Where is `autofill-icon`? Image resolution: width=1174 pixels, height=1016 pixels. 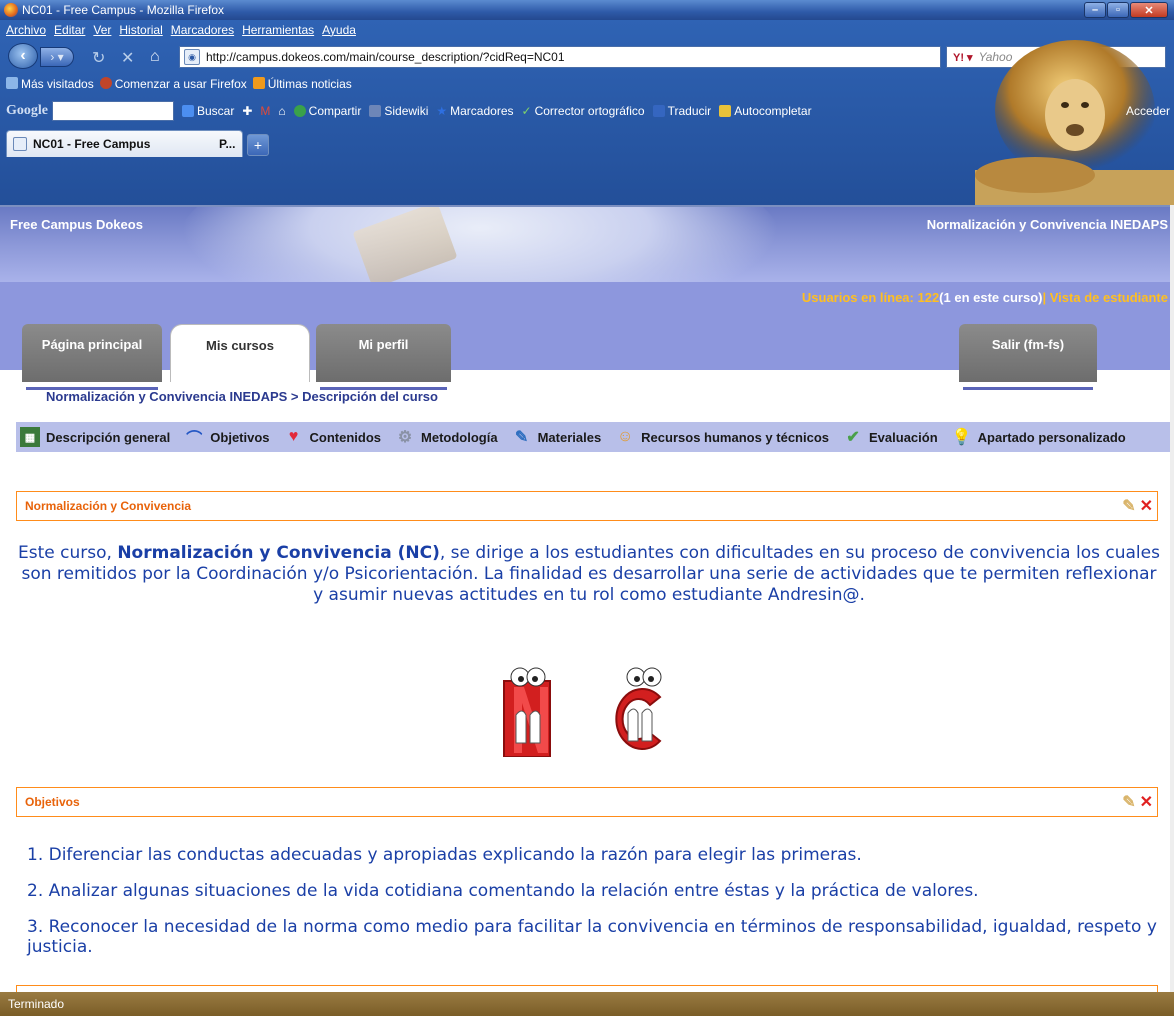 autofill-icon is located at coordinates (725, 111).